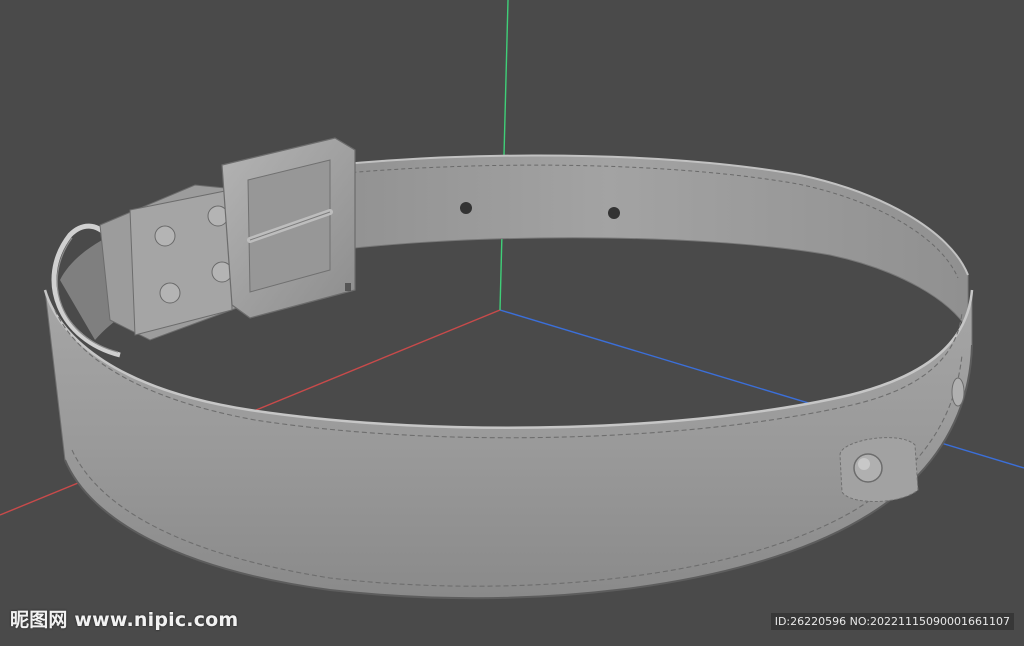  I want to click on rivet-side, so click(958, 392).